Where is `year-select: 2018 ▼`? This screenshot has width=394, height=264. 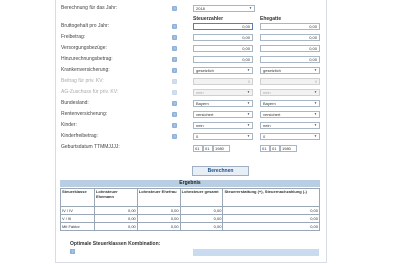
year-select: 2018 ▼ is located at coordinates (224, 8).